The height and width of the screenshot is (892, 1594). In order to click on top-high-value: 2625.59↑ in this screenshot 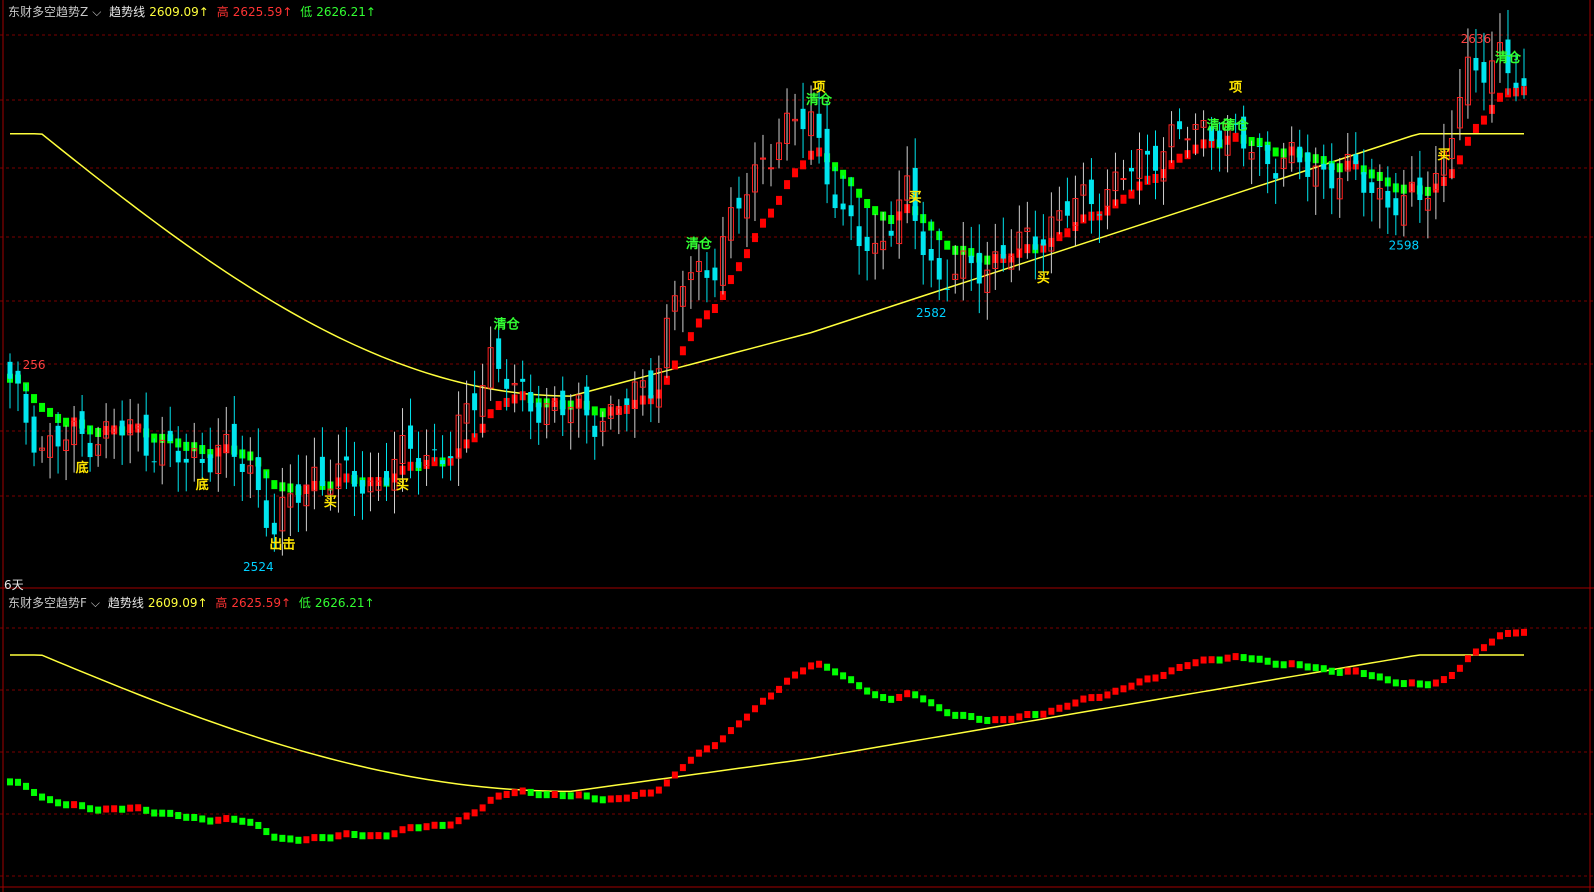, I will do `click(262, 12)`.